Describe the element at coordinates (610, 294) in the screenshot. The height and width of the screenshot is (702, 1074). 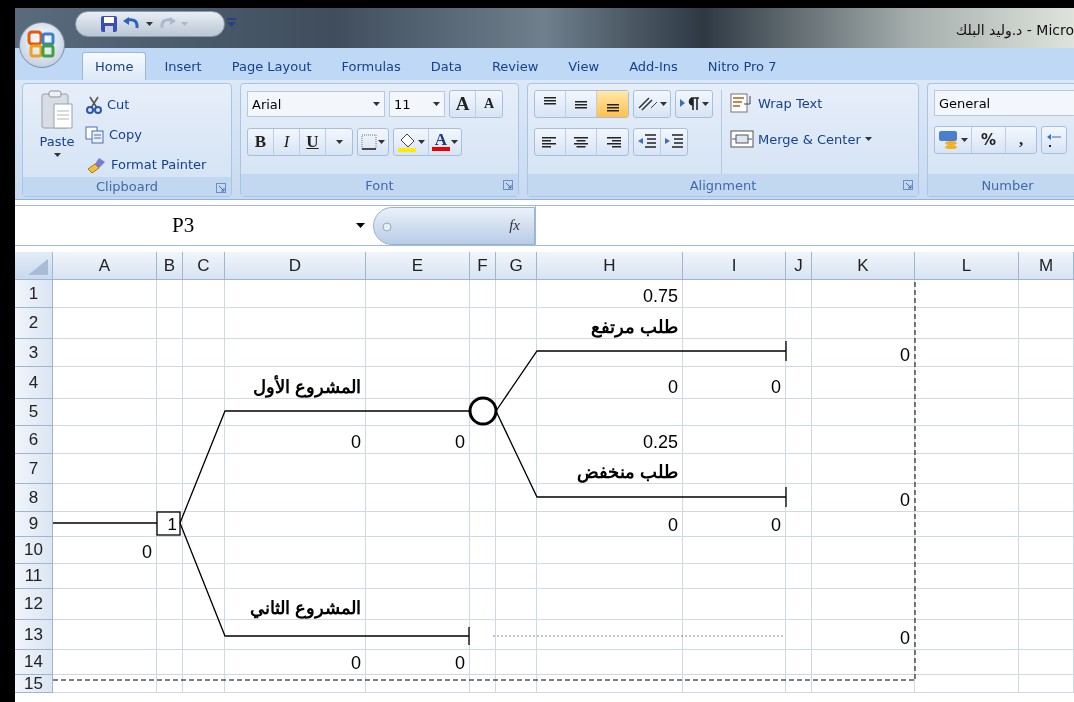
I see `sheet-cell: 0.75` at that location.